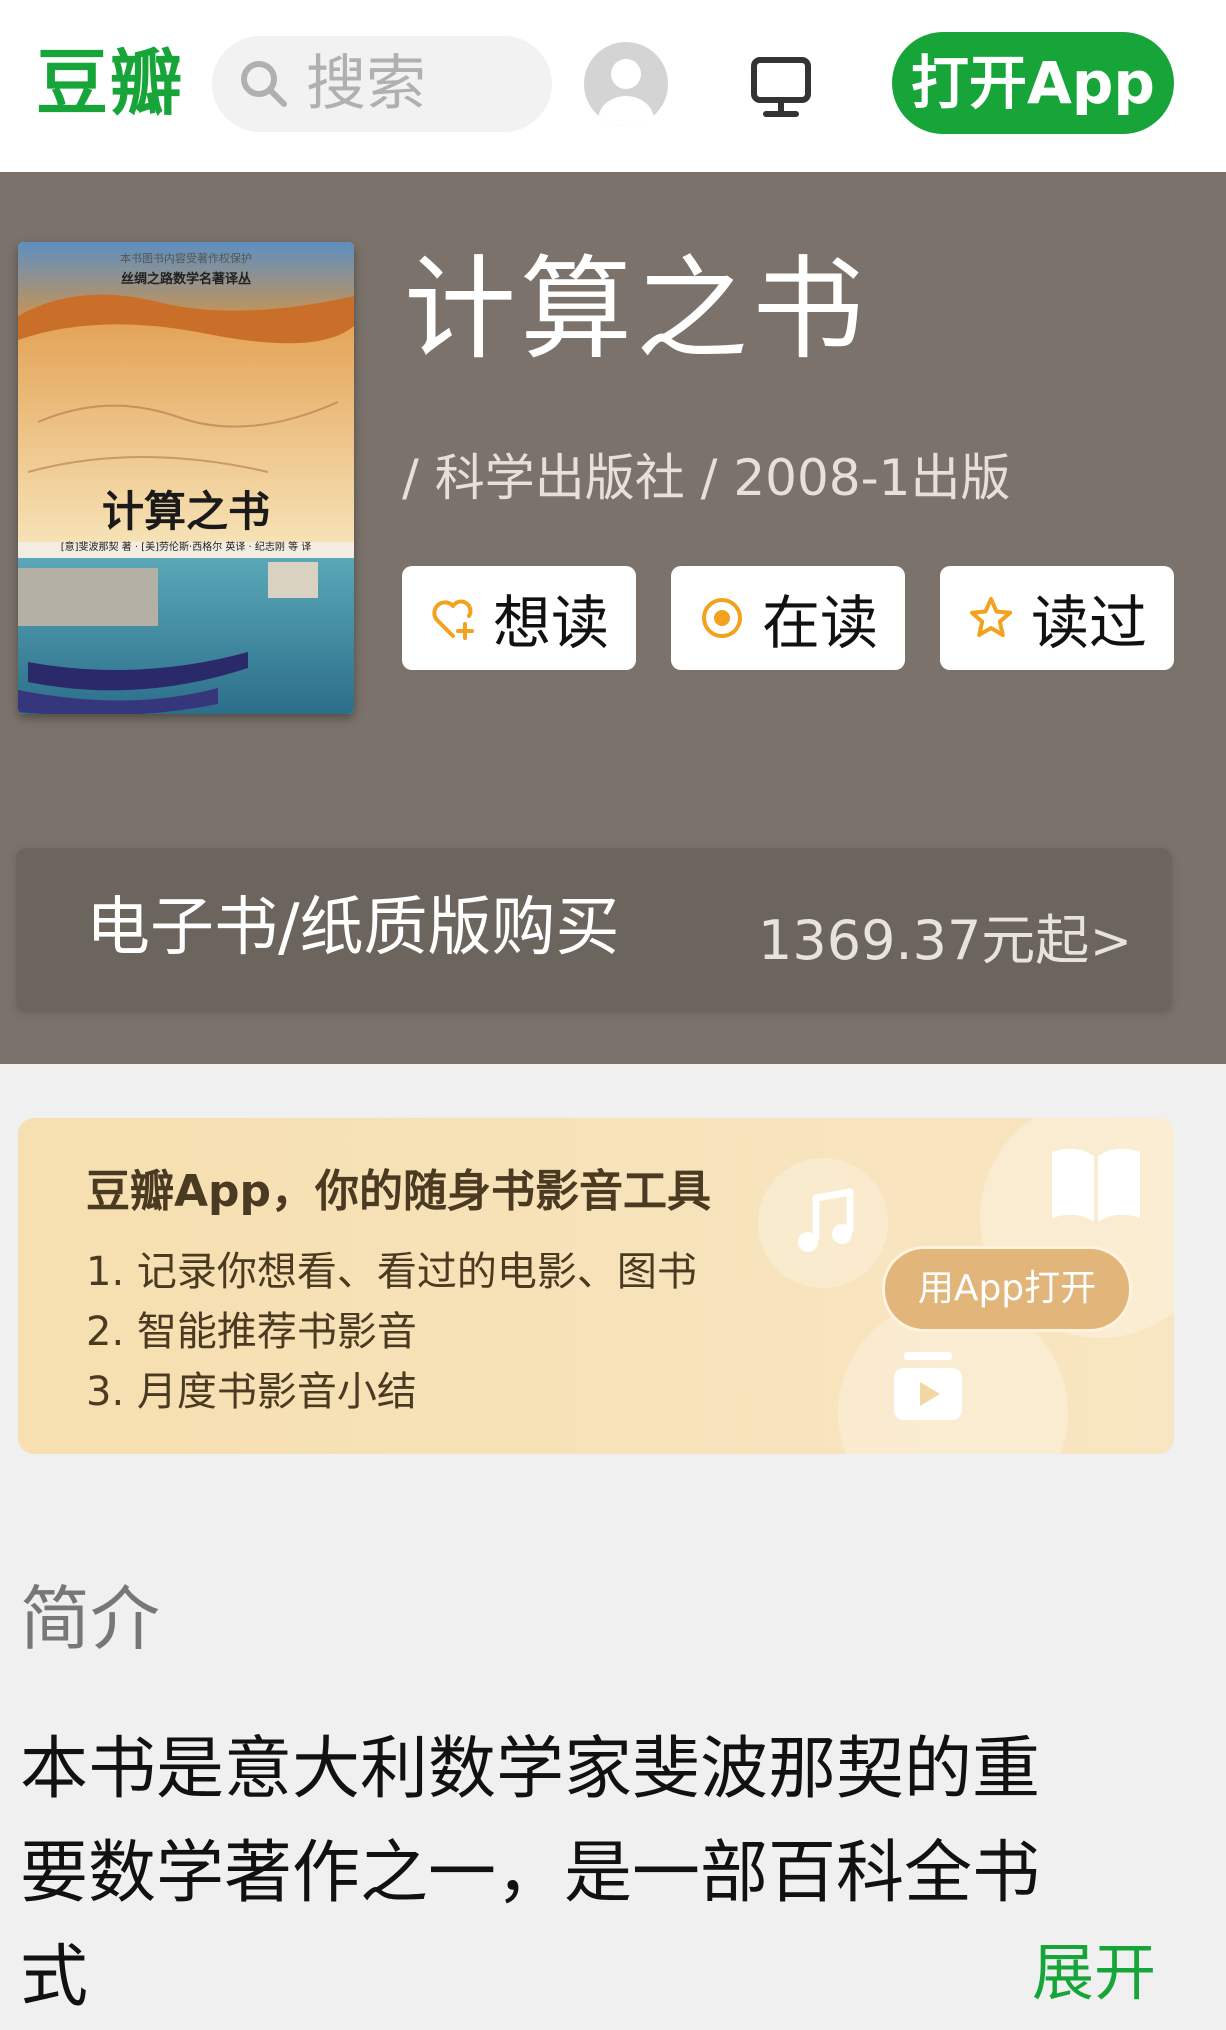  Describe the element at coordinates (550, 623) in the screenshot. I see `want-to-read-label: 想读` at that location.